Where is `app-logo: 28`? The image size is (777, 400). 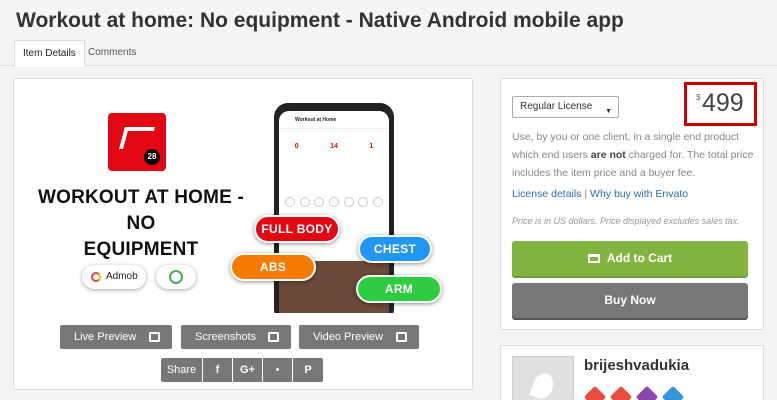 app-logo: 28 is located at coordinates (137, 142).